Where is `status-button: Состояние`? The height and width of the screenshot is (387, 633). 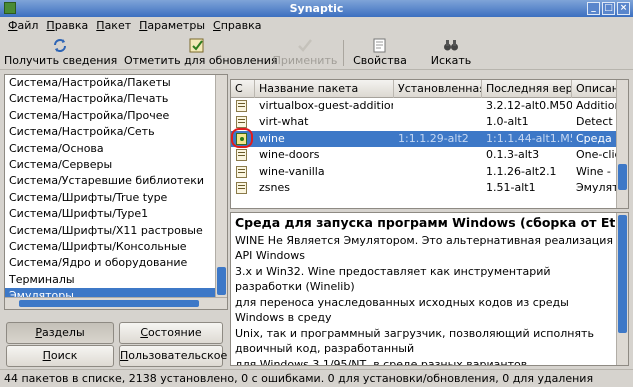 status-button: Состояние is located at coordinates (171, 333).